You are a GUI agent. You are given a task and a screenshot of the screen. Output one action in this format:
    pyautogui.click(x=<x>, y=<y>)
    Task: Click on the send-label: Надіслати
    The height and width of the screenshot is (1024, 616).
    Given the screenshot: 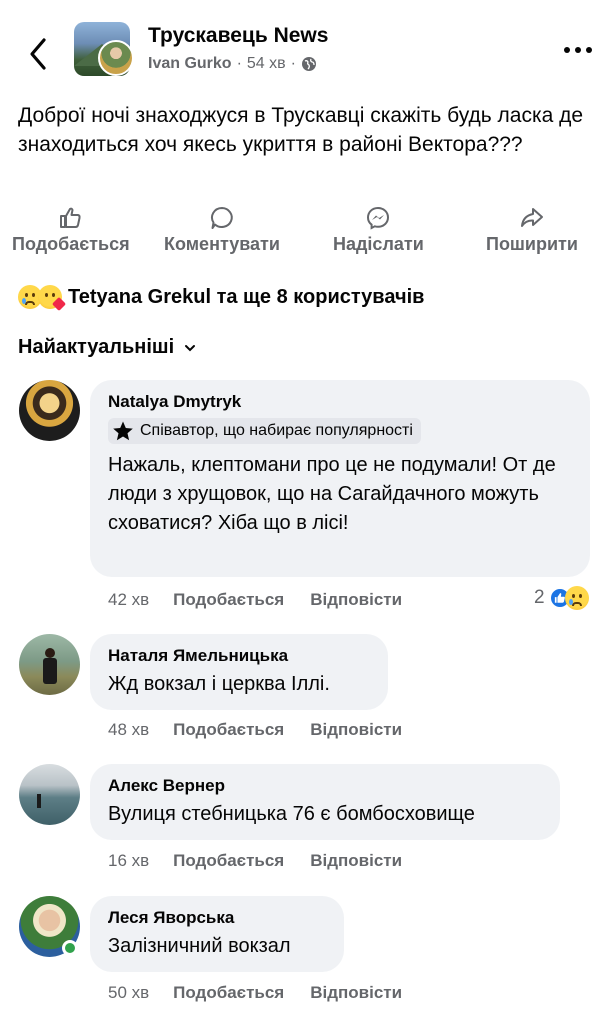 What is the action you would take?
    pyautogui.click(x=378, y=244)
    